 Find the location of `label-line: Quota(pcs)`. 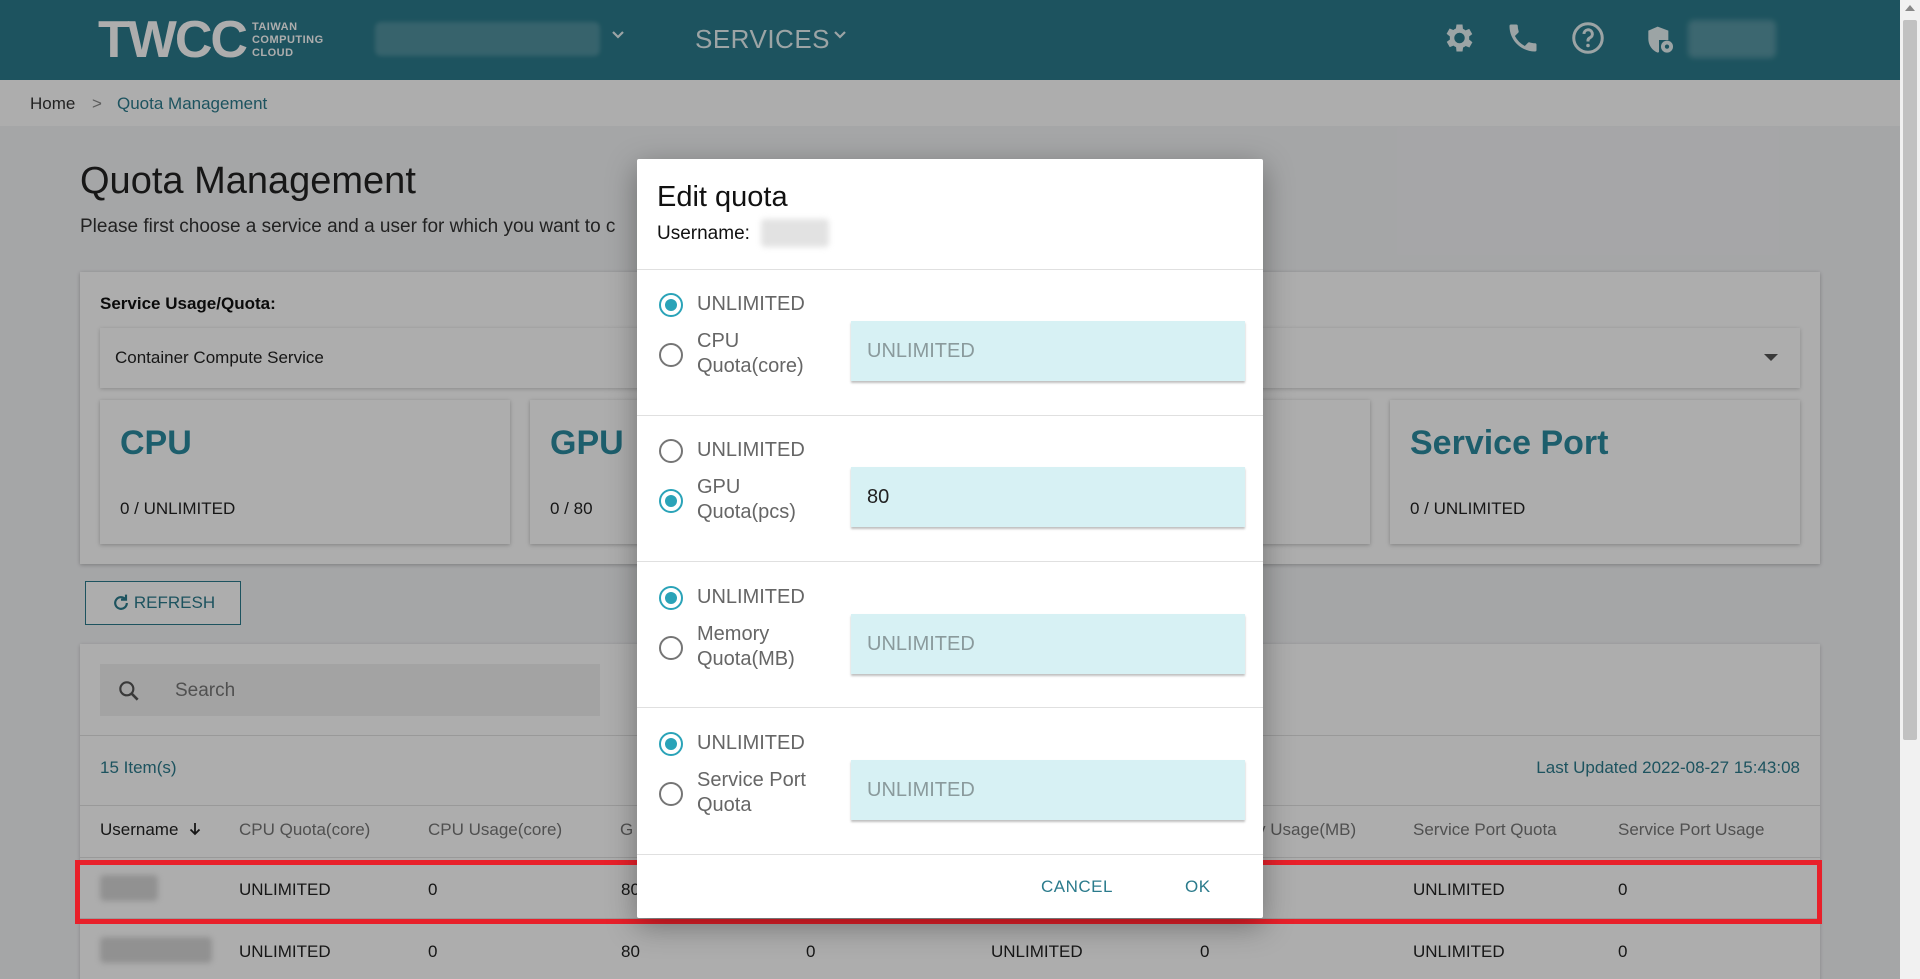

label-line: Quota(pcs) is located at coordinates (746, 512).